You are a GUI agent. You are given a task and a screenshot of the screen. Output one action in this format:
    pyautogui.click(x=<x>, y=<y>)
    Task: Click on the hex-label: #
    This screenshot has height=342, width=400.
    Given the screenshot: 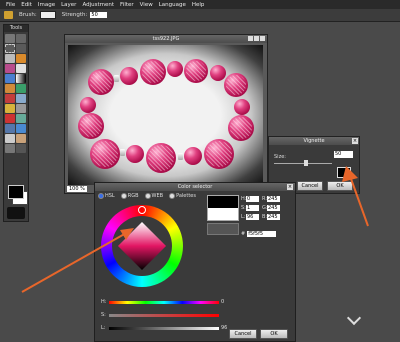 What is the action you would take?
    pyautogui.click(x=243, y=234)
    